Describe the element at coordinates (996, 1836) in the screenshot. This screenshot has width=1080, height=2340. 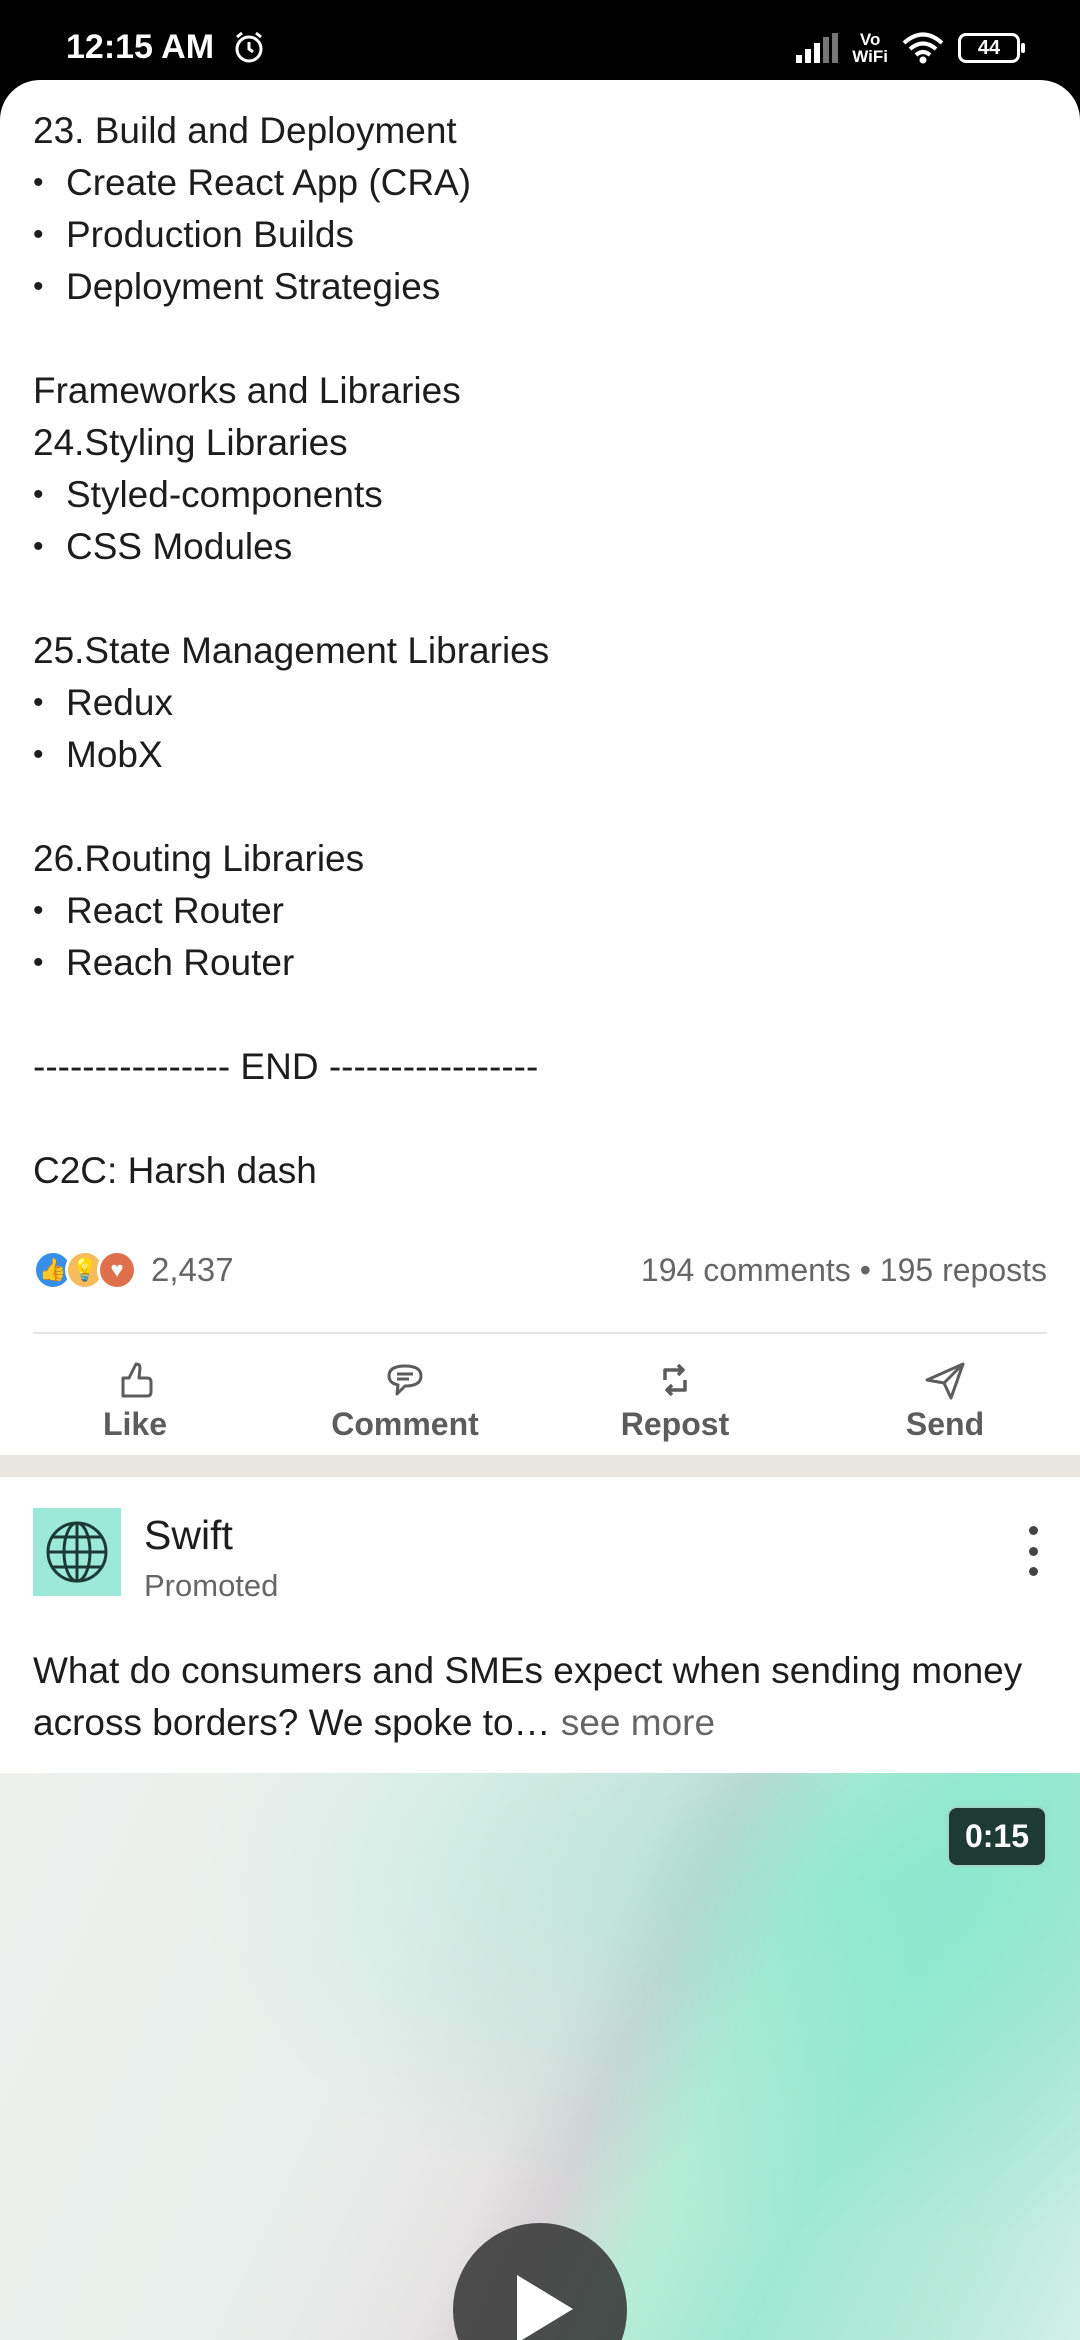
I see `video-duration: 0:15` at that location.